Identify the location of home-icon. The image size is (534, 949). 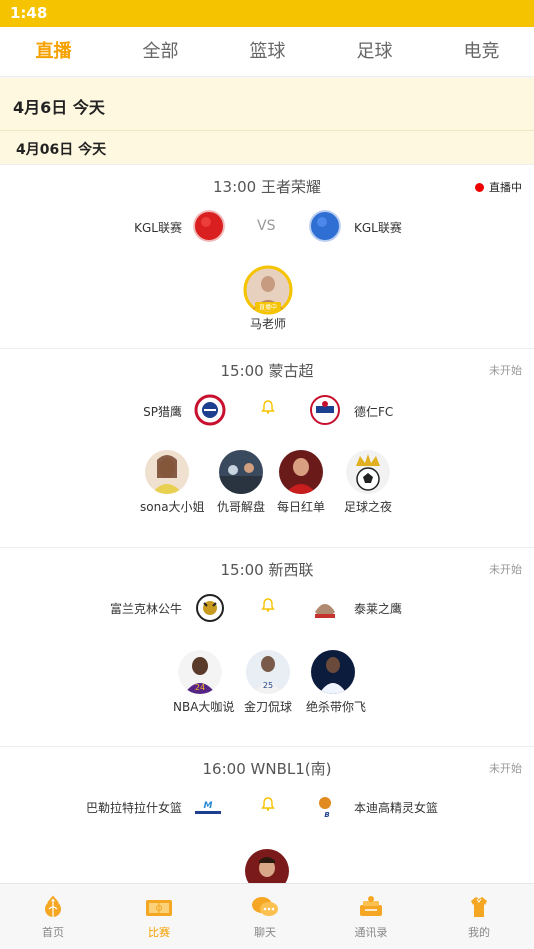
(53, 906).